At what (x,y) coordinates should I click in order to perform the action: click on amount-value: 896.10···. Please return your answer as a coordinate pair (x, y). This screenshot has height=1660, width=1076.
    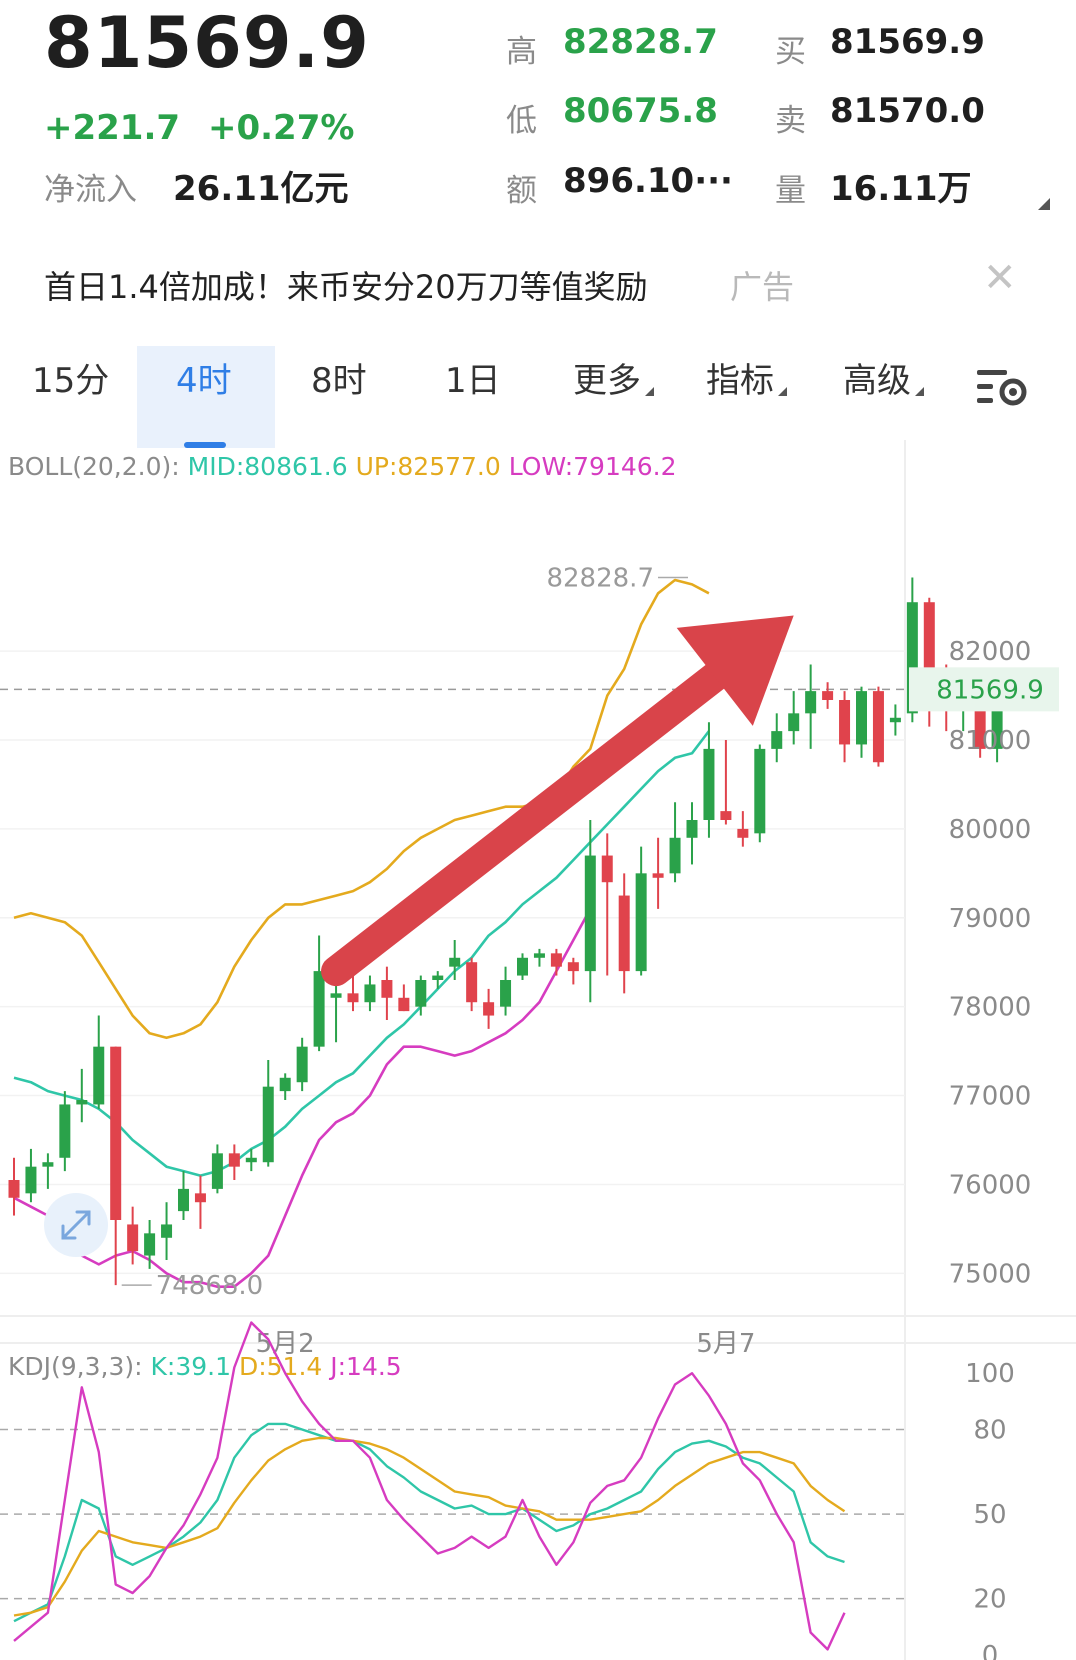
    Looking at the image, I should click on (648, 181).